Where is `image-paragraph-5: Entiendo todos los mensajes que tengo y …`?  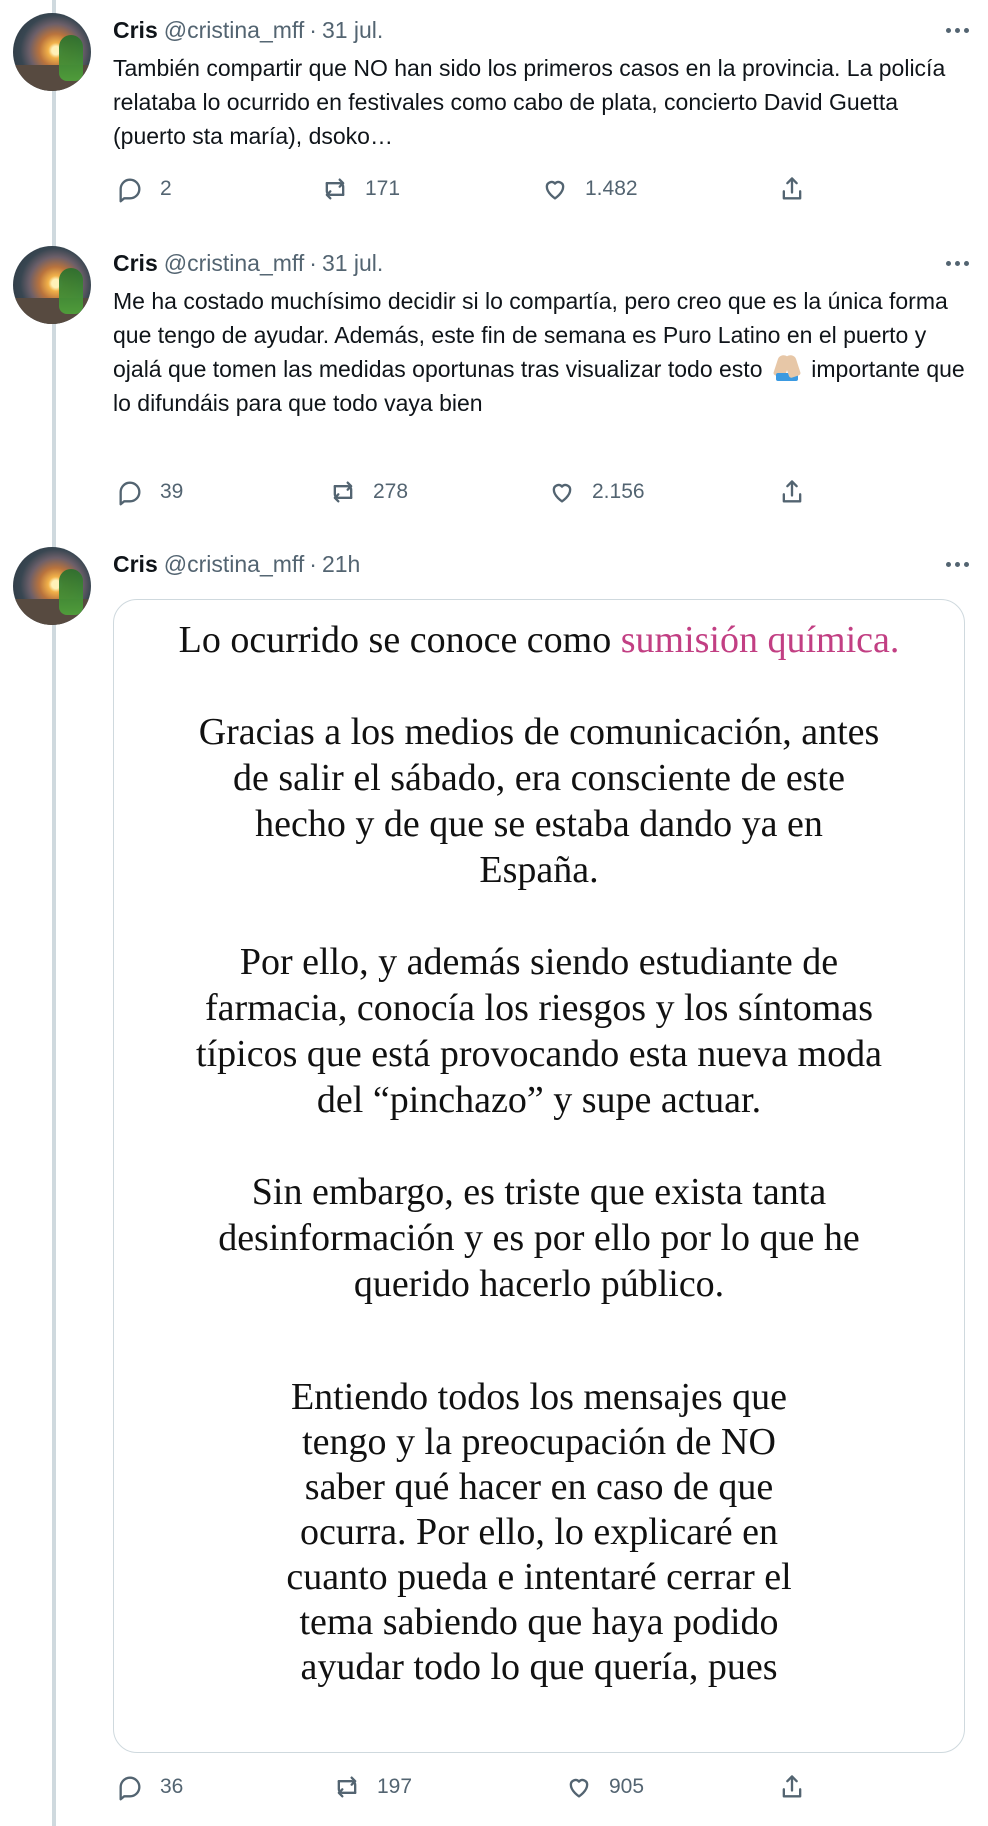 image-paragraph-5: Entiendo todos los mensajes que tengo y … is located at coordinates (539, 1532).